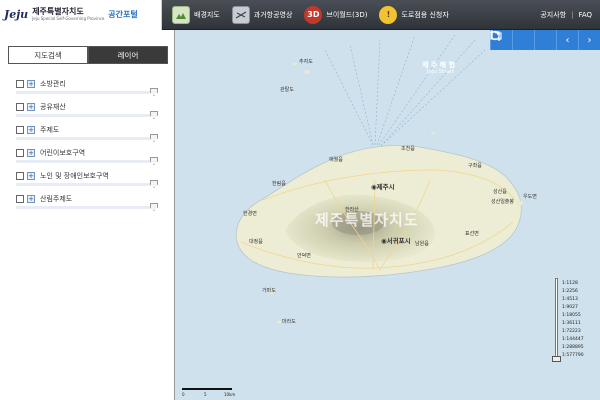  I want to click on map-label-aewol: 애월읍, so click(336, 160).